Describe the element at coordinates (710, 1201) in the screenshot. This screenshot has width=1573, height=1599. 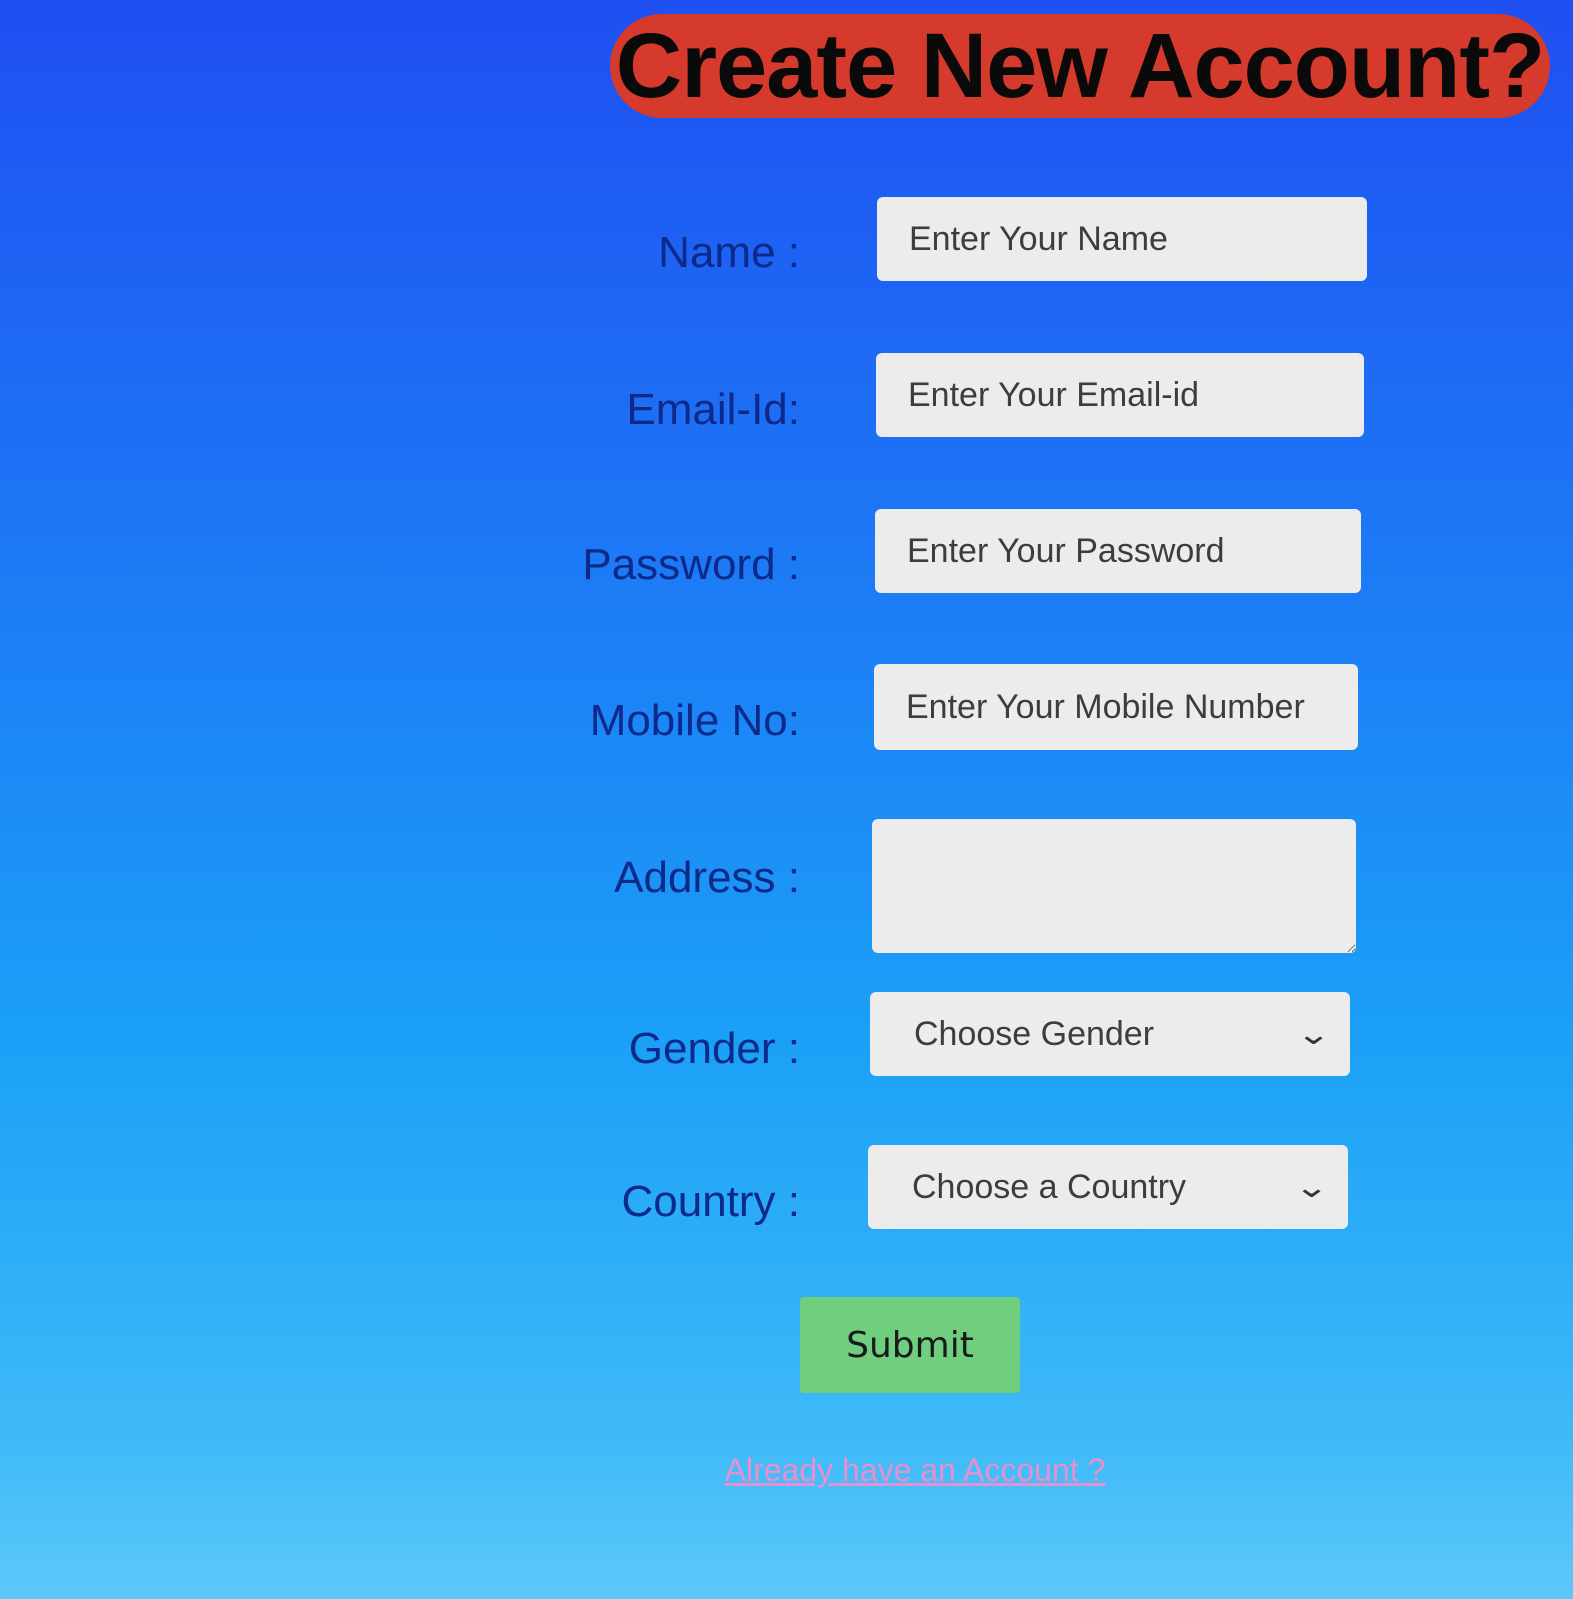
I see `country-label: Country :` at that location.